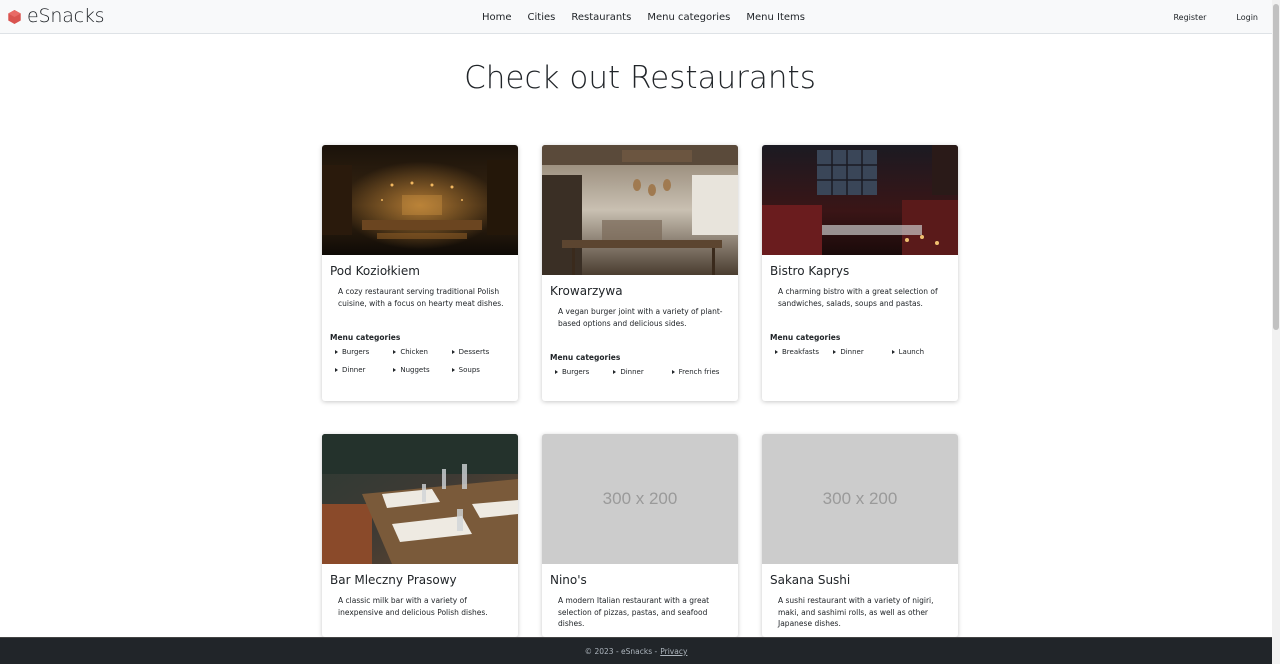 This screenshot has height=664, width=1280. I want to click on restaurant-name: Bar Mleczny Prasowy, so click(420, 580).